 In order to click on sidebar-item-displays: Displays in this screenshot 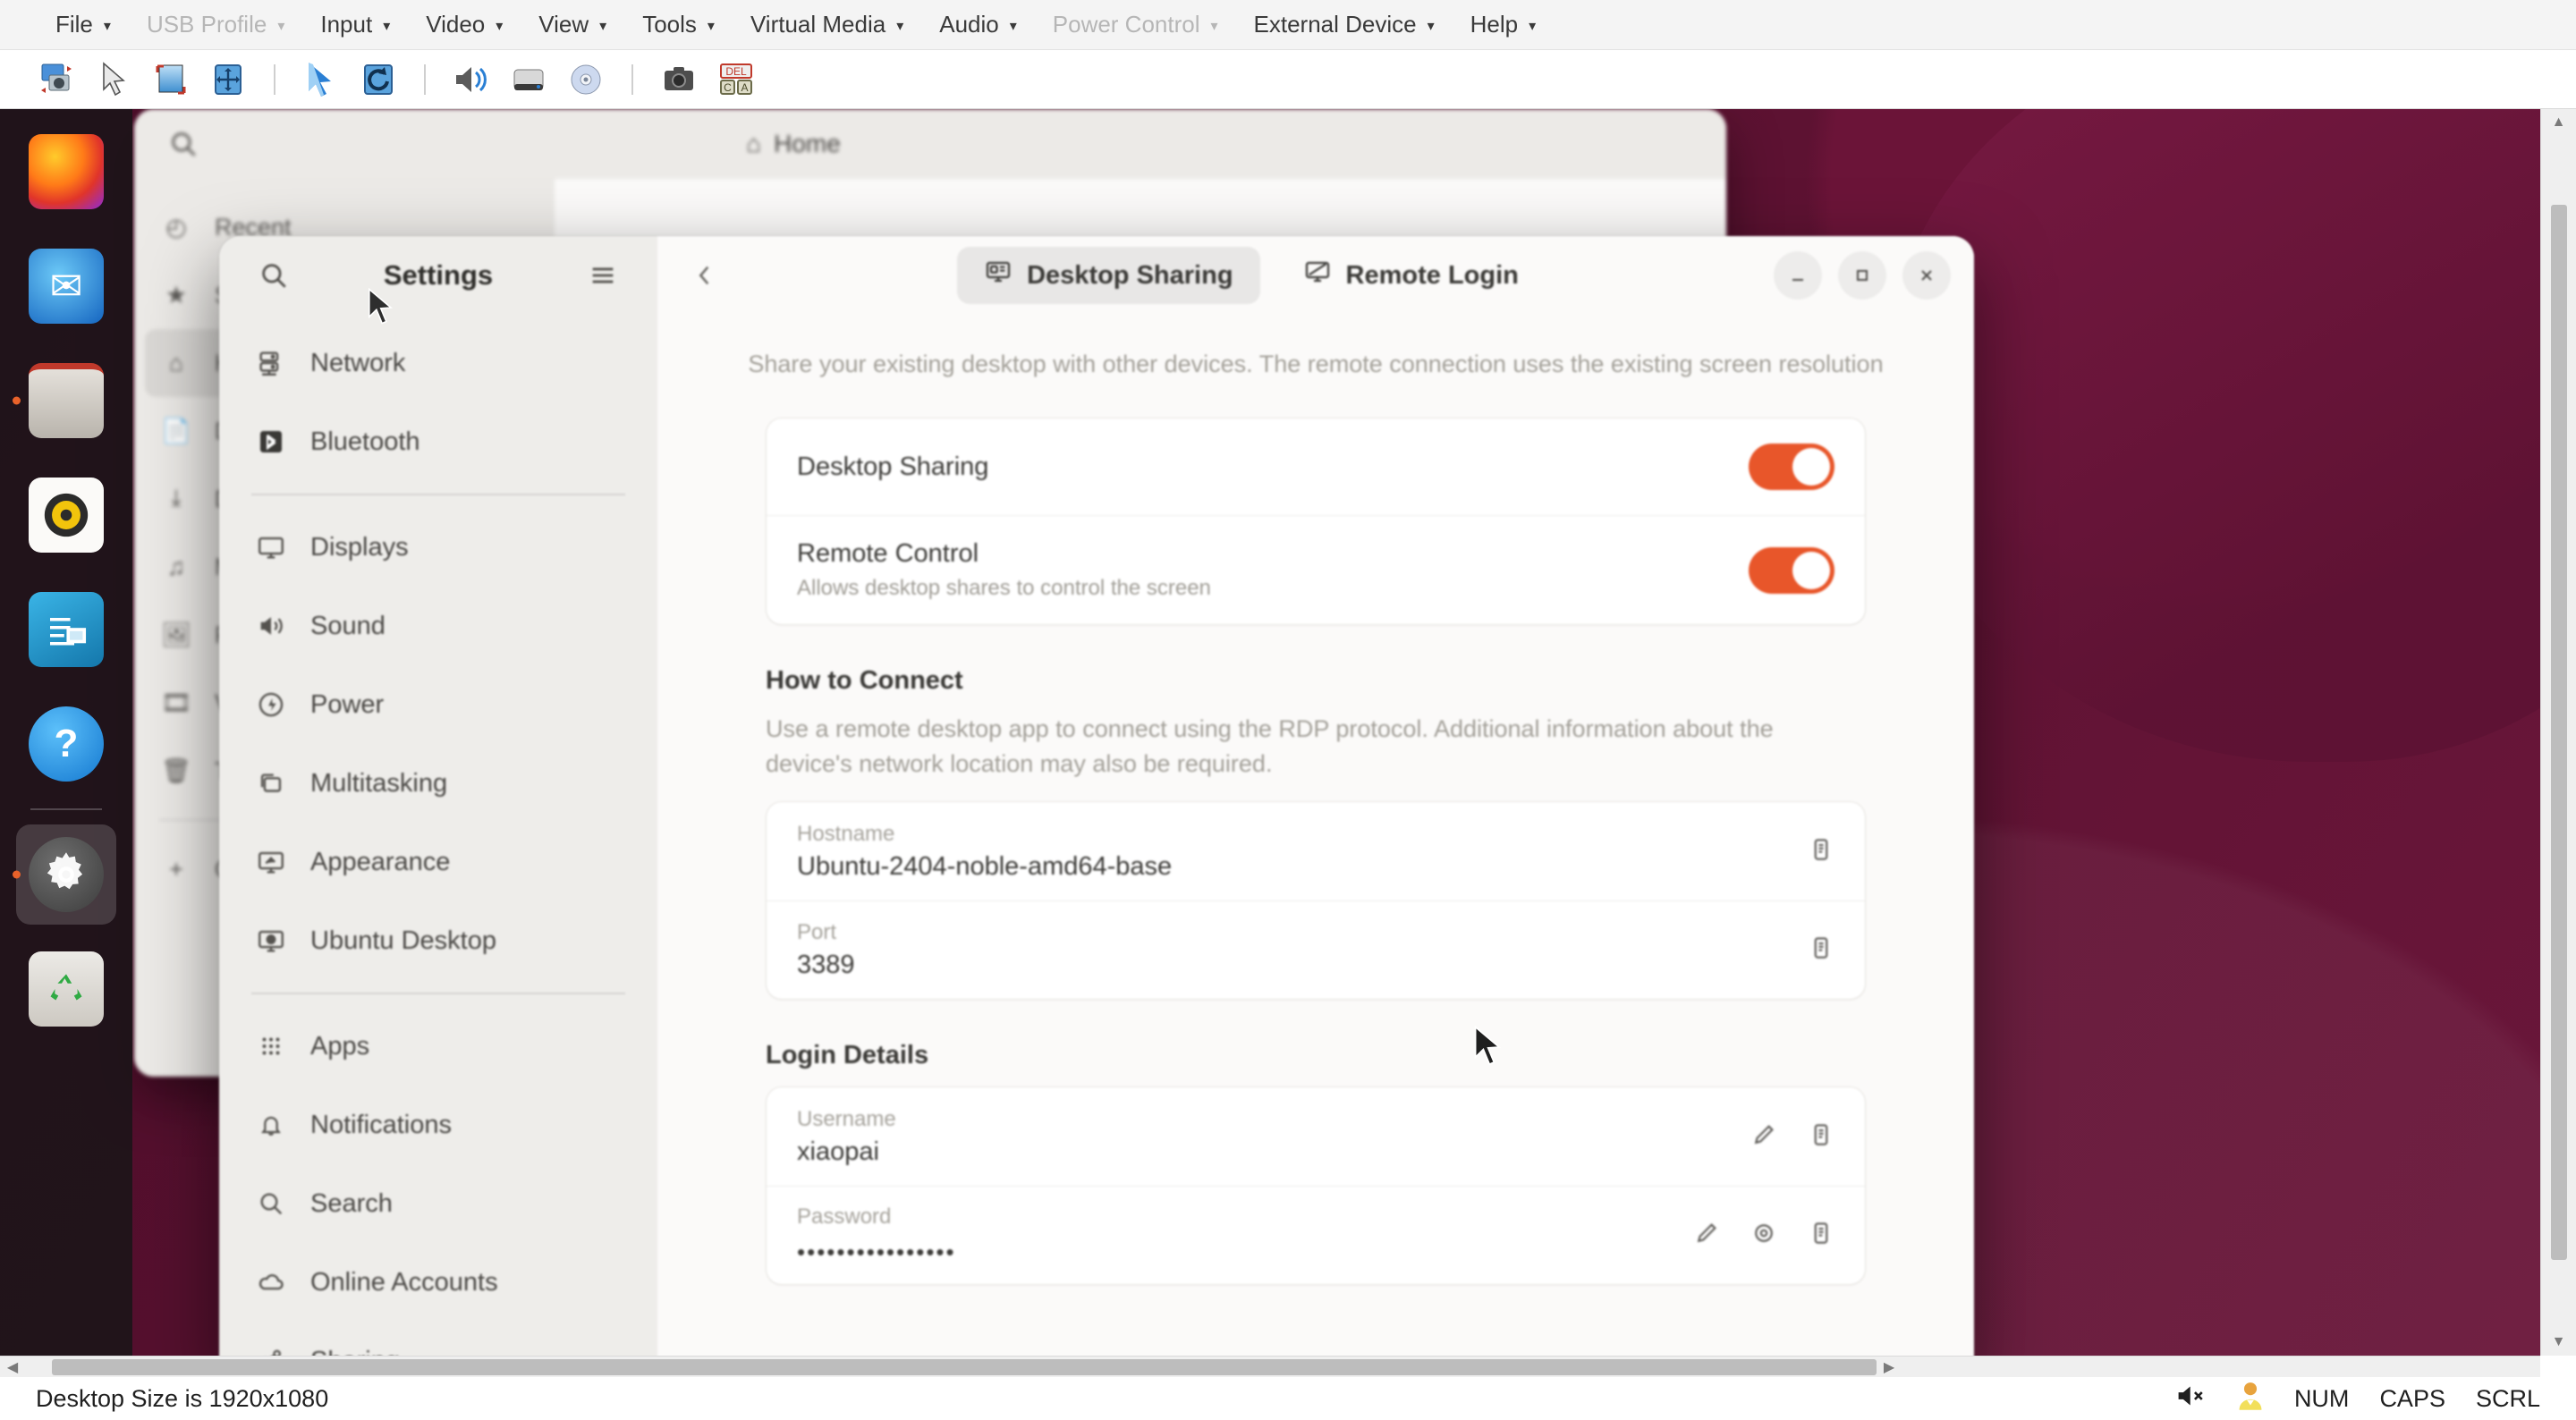, I will do `click(438, 548)`.